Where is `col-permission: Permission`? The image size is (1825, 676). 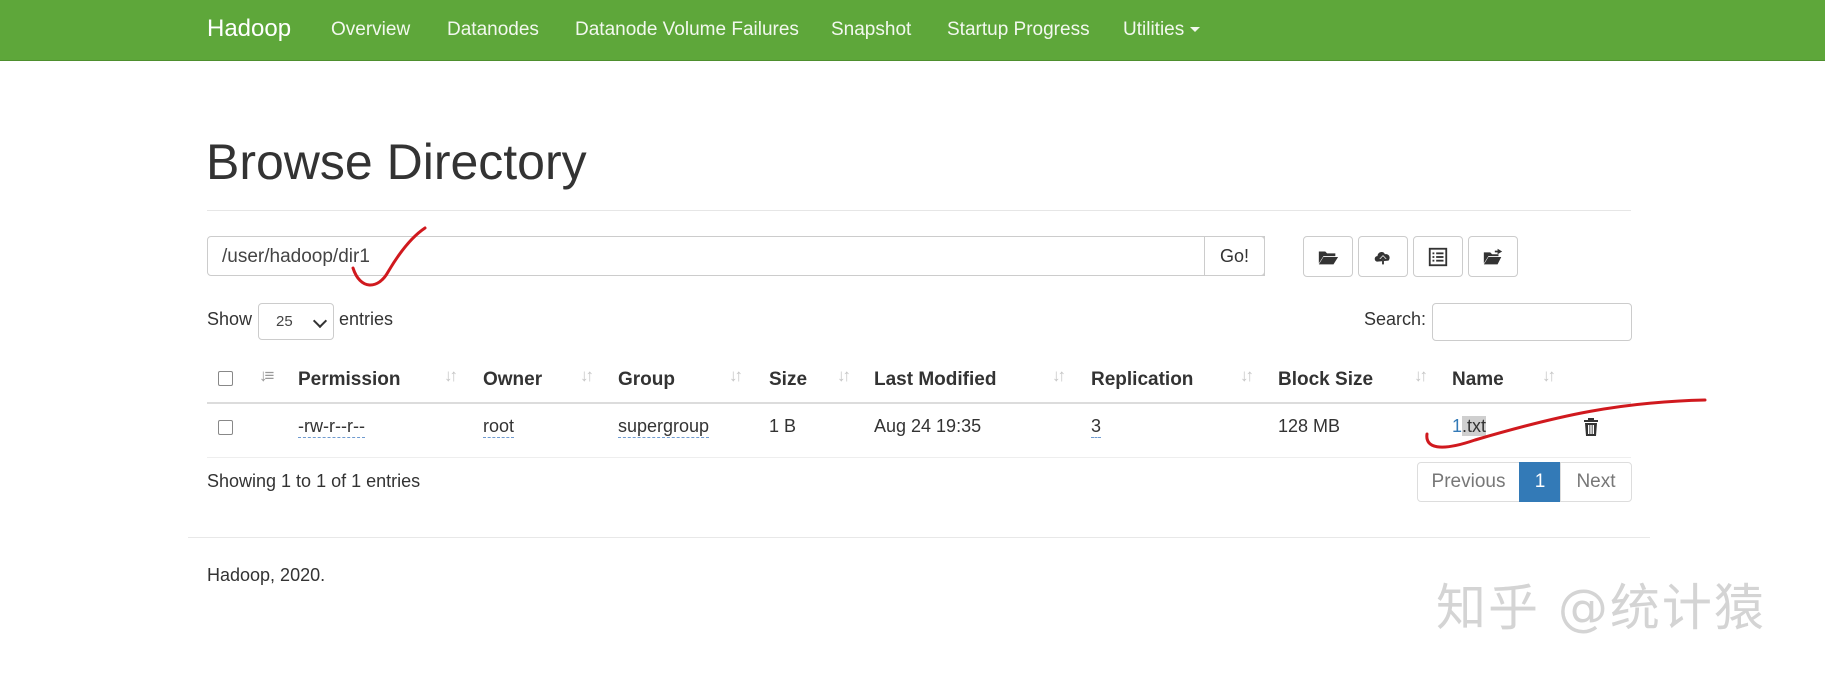 col-permission: Permission is located at coordinates (349, 380).